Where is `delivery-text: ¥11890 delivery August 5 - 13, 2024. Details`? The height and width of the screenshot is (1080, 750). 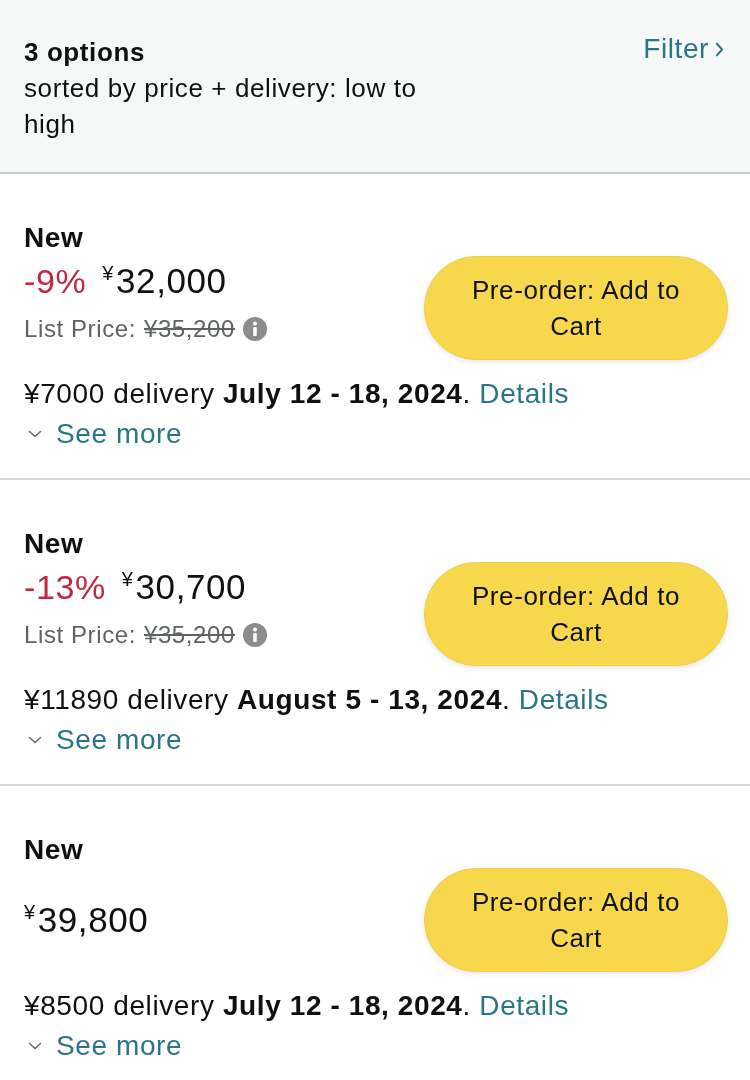
delivery-text: ¥11890 delivery August 5 - 13, 2024. Details is located at coordinates (317, 700).